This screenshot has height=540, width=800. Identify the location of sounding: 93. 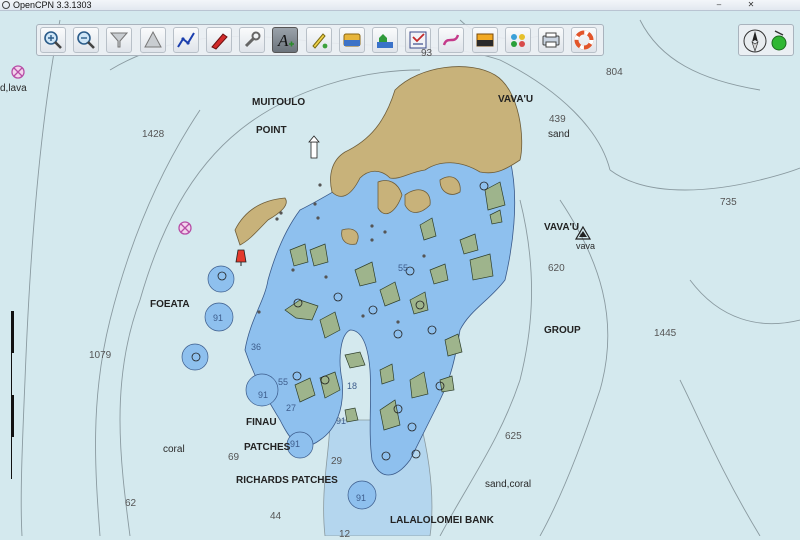
(427, 53).